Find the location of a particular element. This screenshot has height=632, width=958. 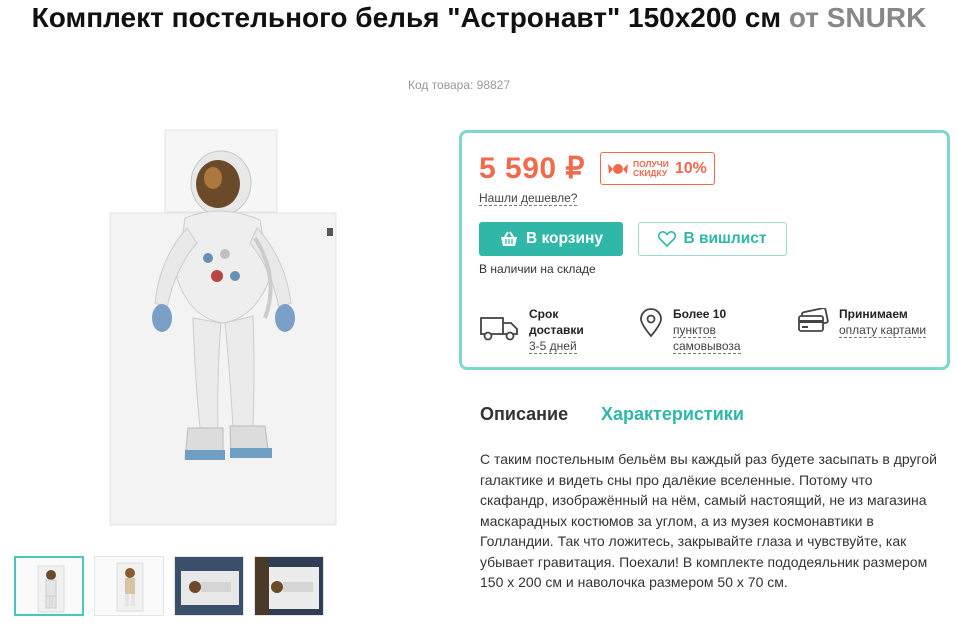

add-to-wishlist-label: В вишлист is located at coordinates (725, 238).